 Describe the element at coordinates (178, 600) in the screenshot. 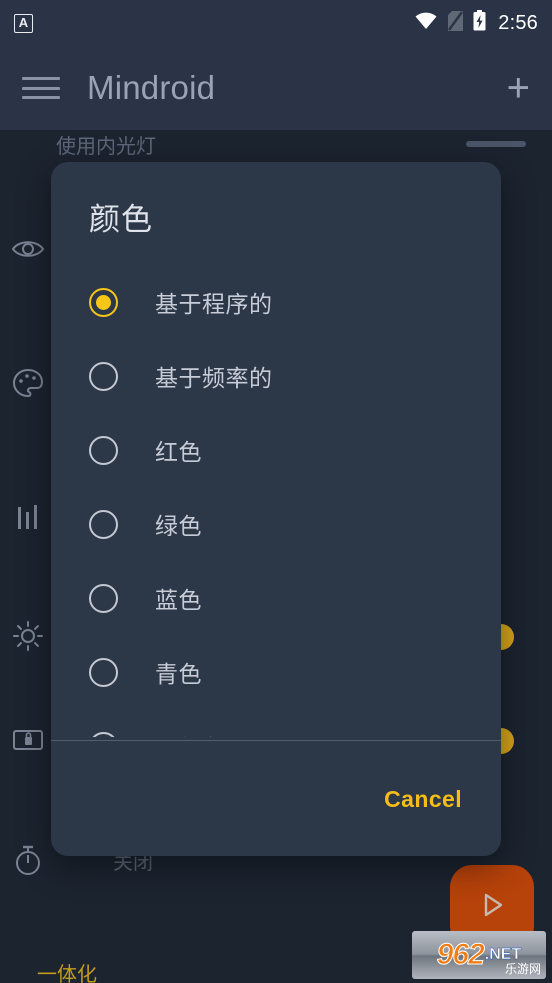

I see `radio-option-label: 蓝色` at that location.